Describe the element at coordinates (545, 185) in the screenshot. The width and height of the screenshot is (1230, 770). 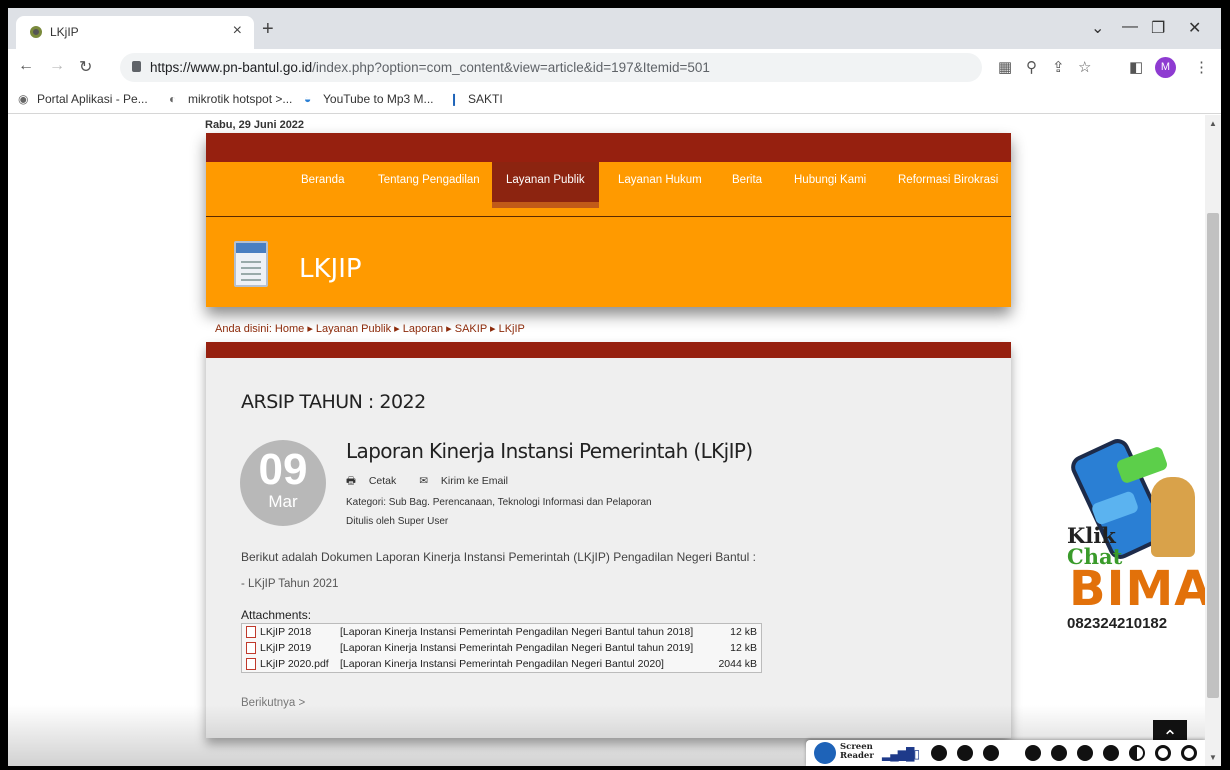
I see `menu-item-layanan-publik: Layanan Publik` at that location.